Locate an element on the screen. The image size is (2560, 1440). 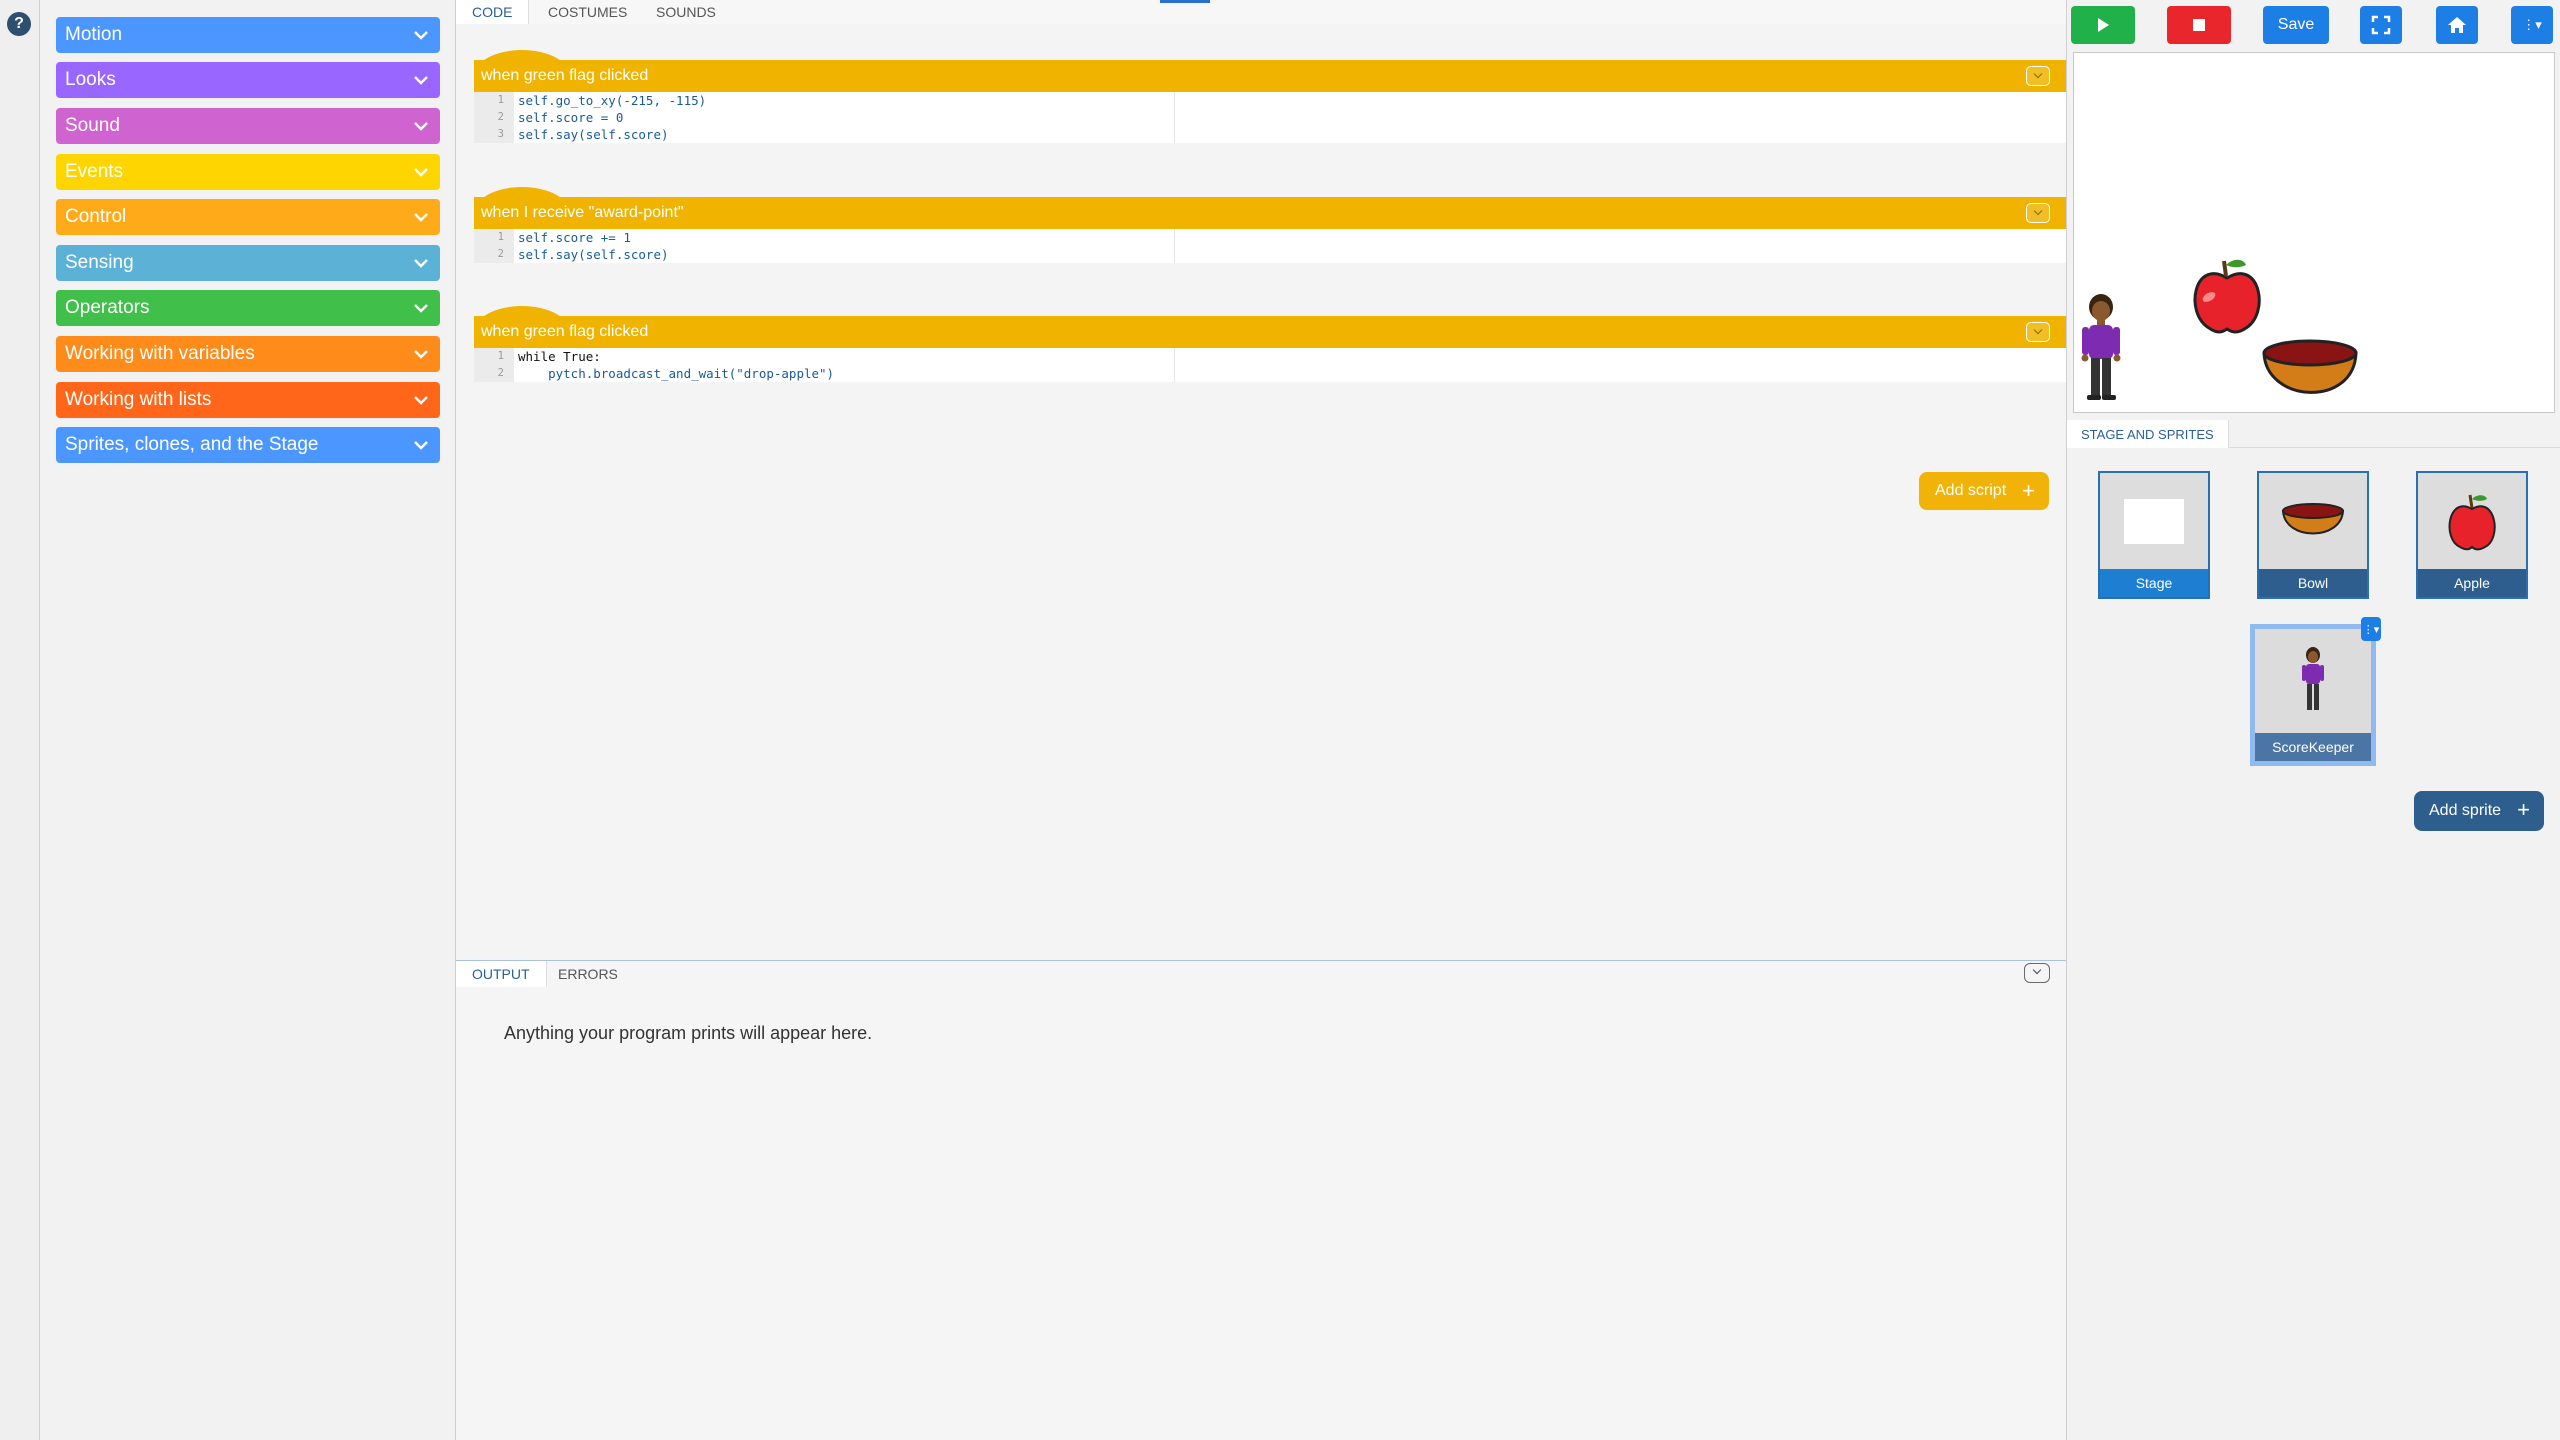
tab-errors: ERRORS is located at coordinates (588, 974).